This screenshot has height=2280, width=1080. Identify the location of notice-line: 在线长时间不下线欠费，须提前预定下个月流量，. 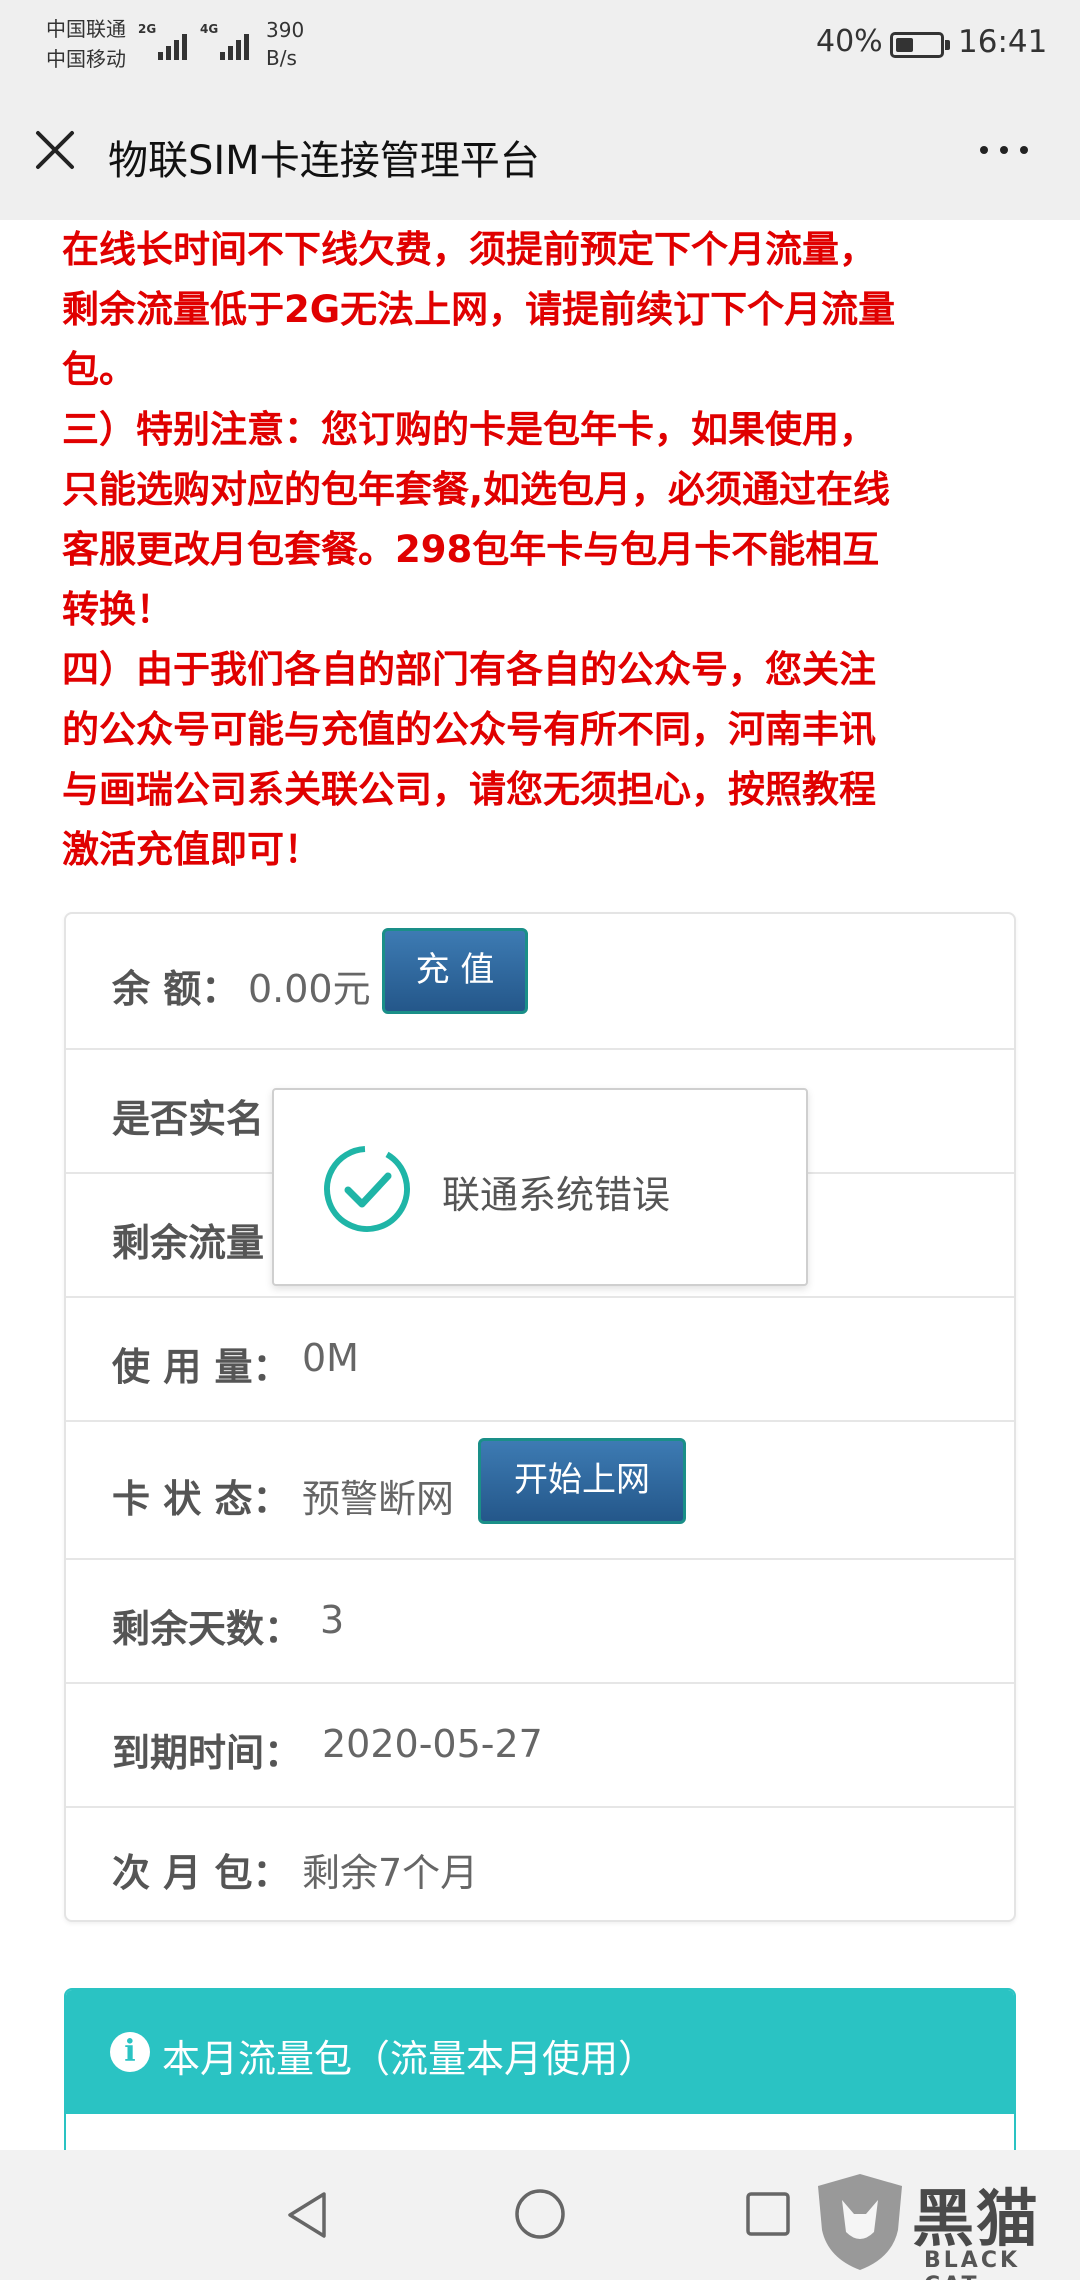
(469, 249).